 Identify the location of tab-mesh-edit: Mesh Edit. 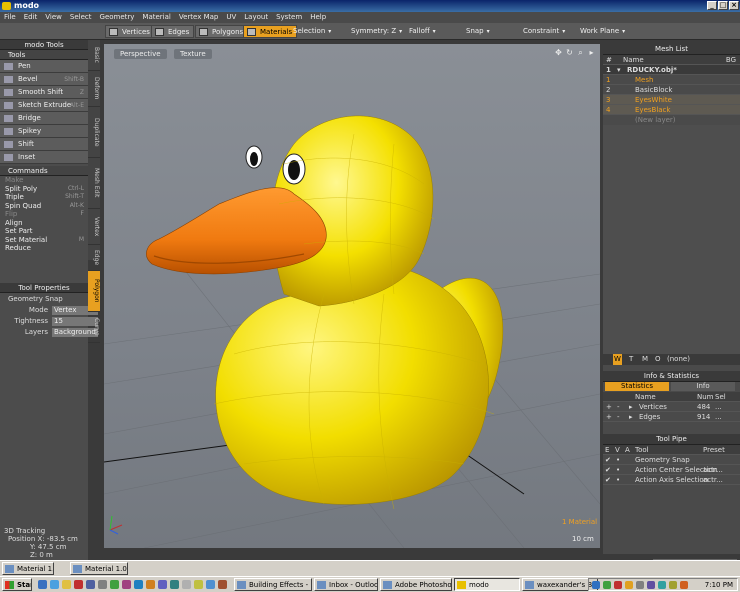
(94, 183).